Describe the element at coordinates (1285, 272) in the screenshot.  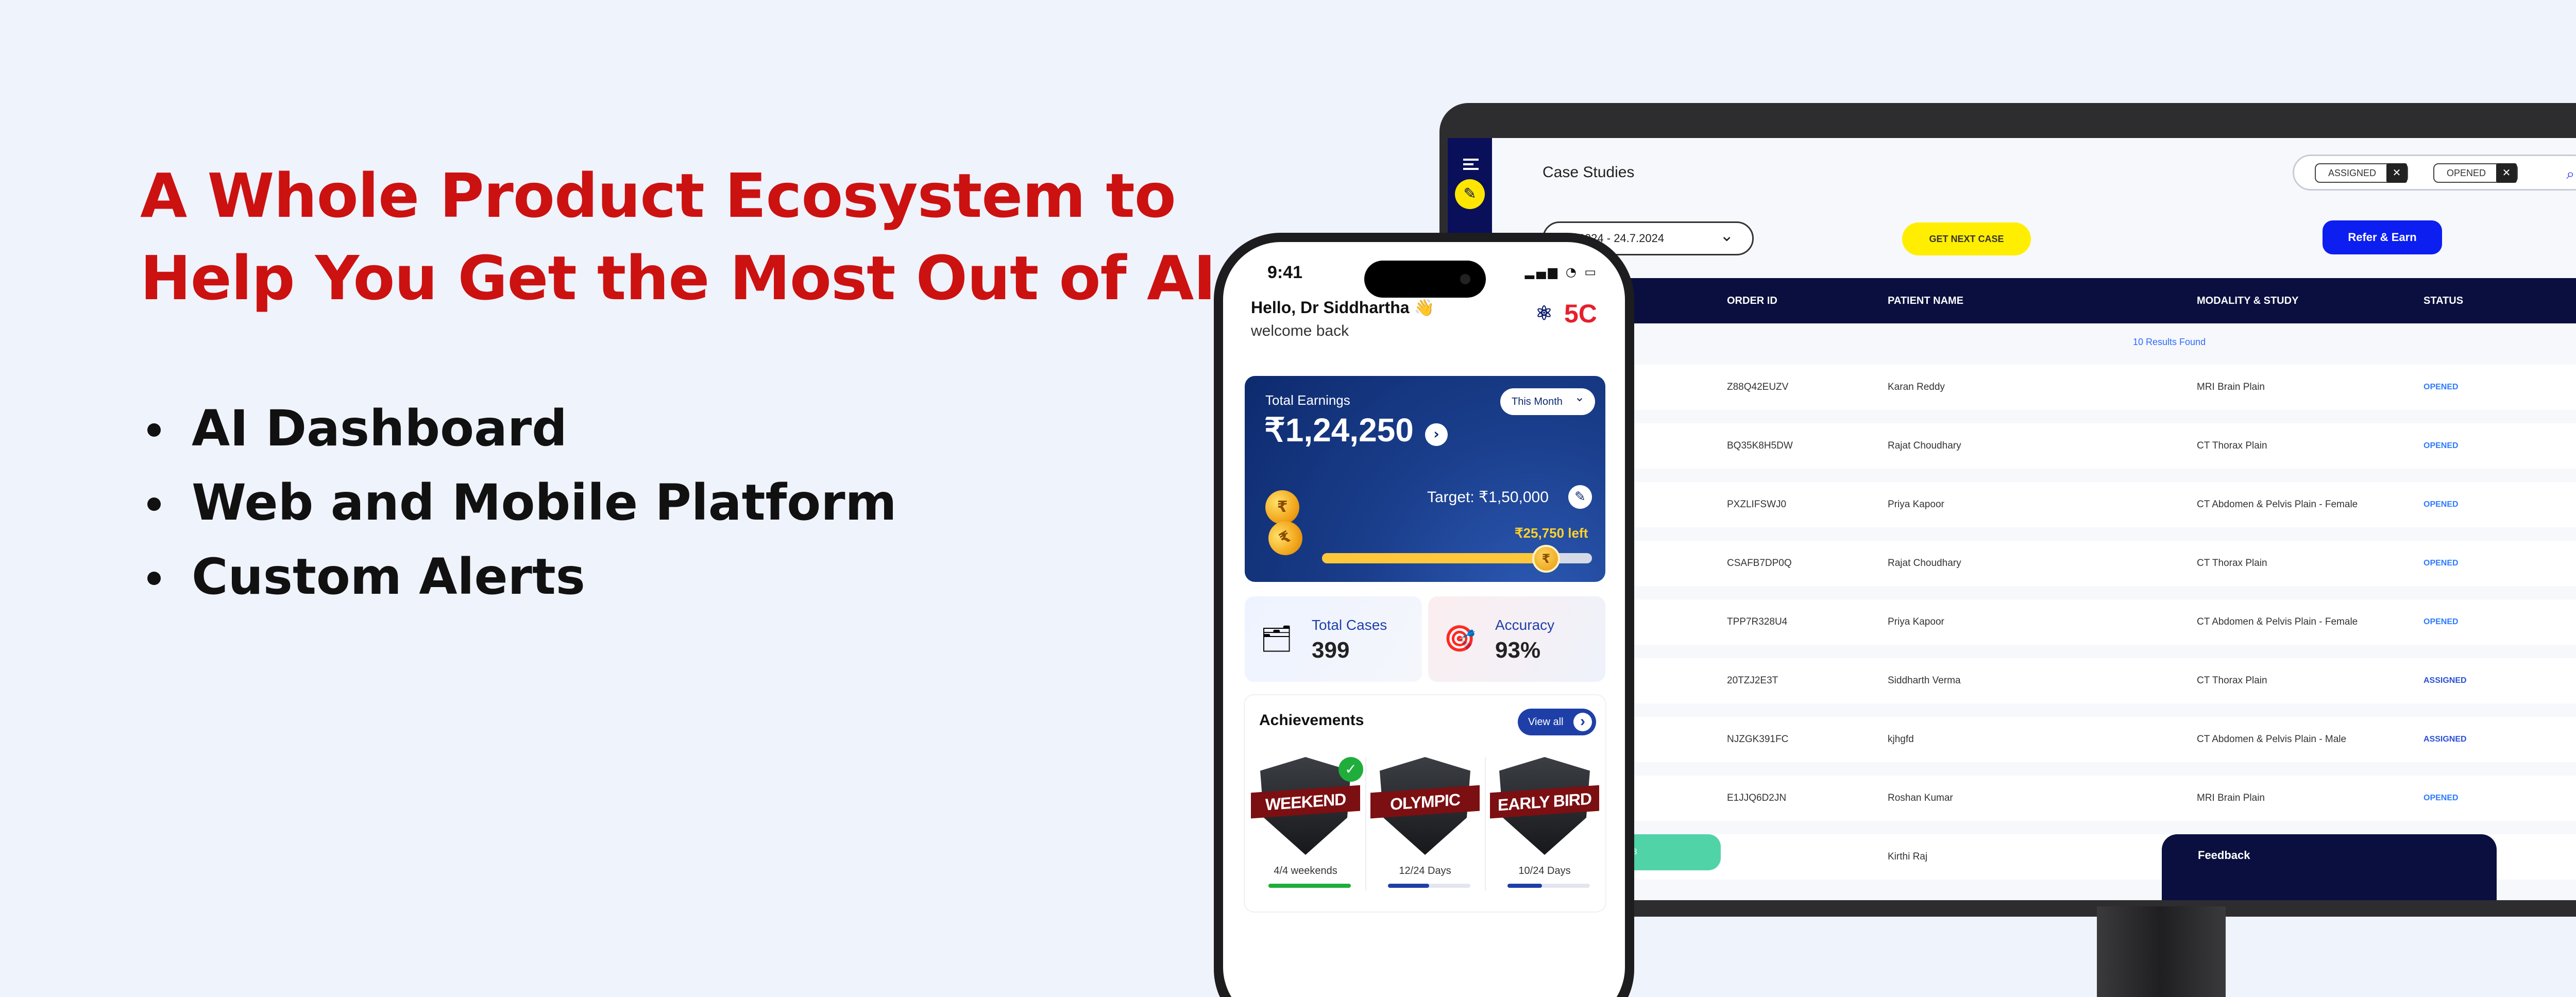
I see `status-time: 9:41` at that location.